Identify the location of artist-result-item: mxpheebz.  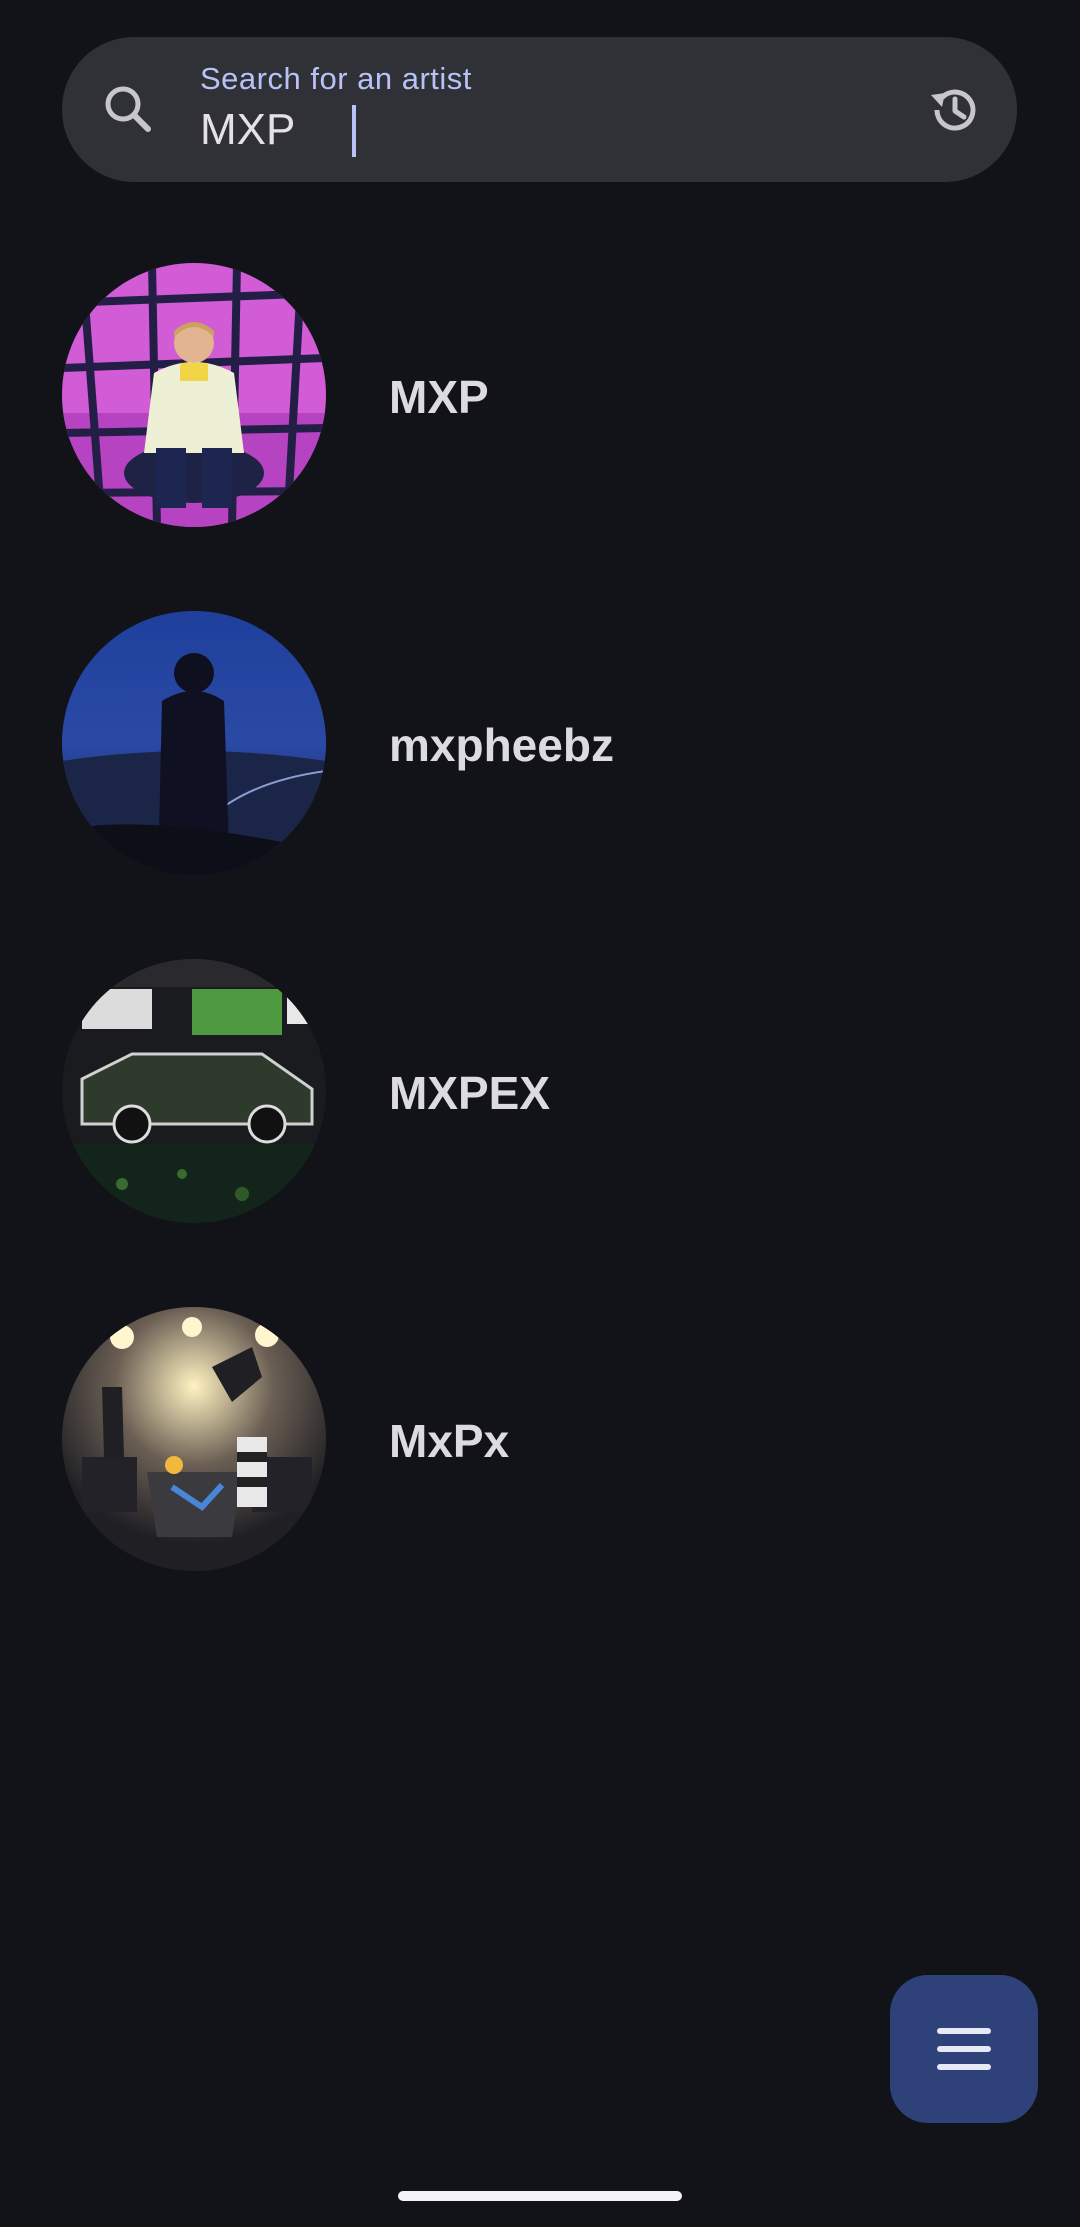
(540, 741).